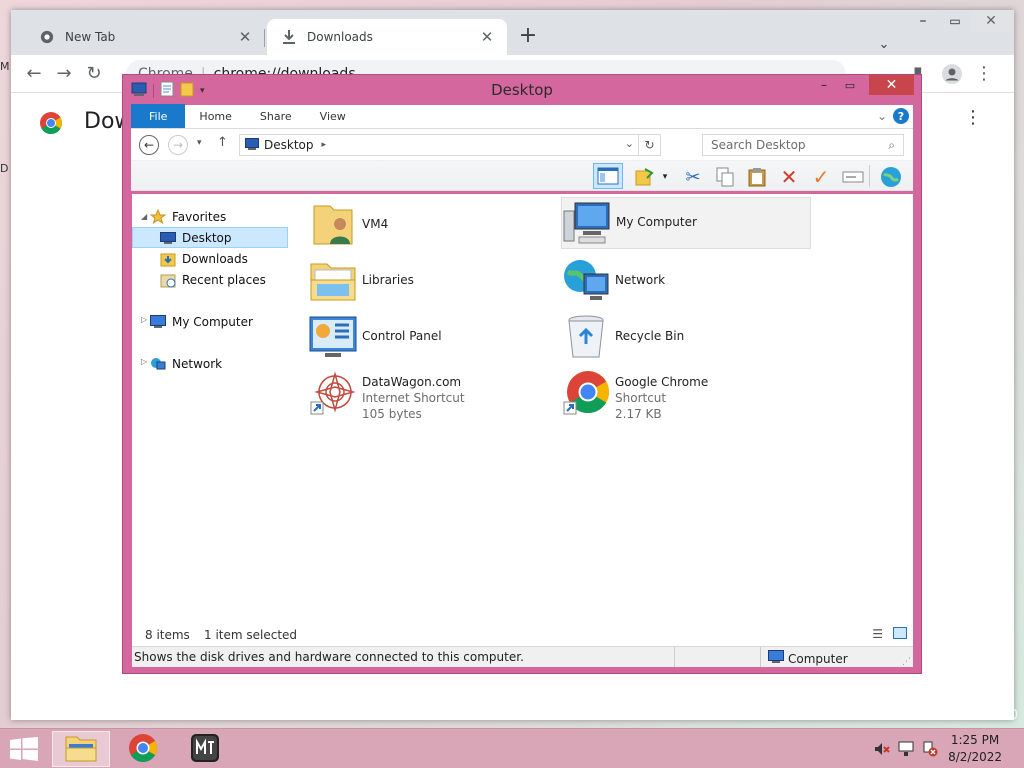 The width and height of the screenshot is (1024, 768). Describe the element at coordinates (428, 282) in the screenshot. I see `file-item-libraries: Libraries` at that location.